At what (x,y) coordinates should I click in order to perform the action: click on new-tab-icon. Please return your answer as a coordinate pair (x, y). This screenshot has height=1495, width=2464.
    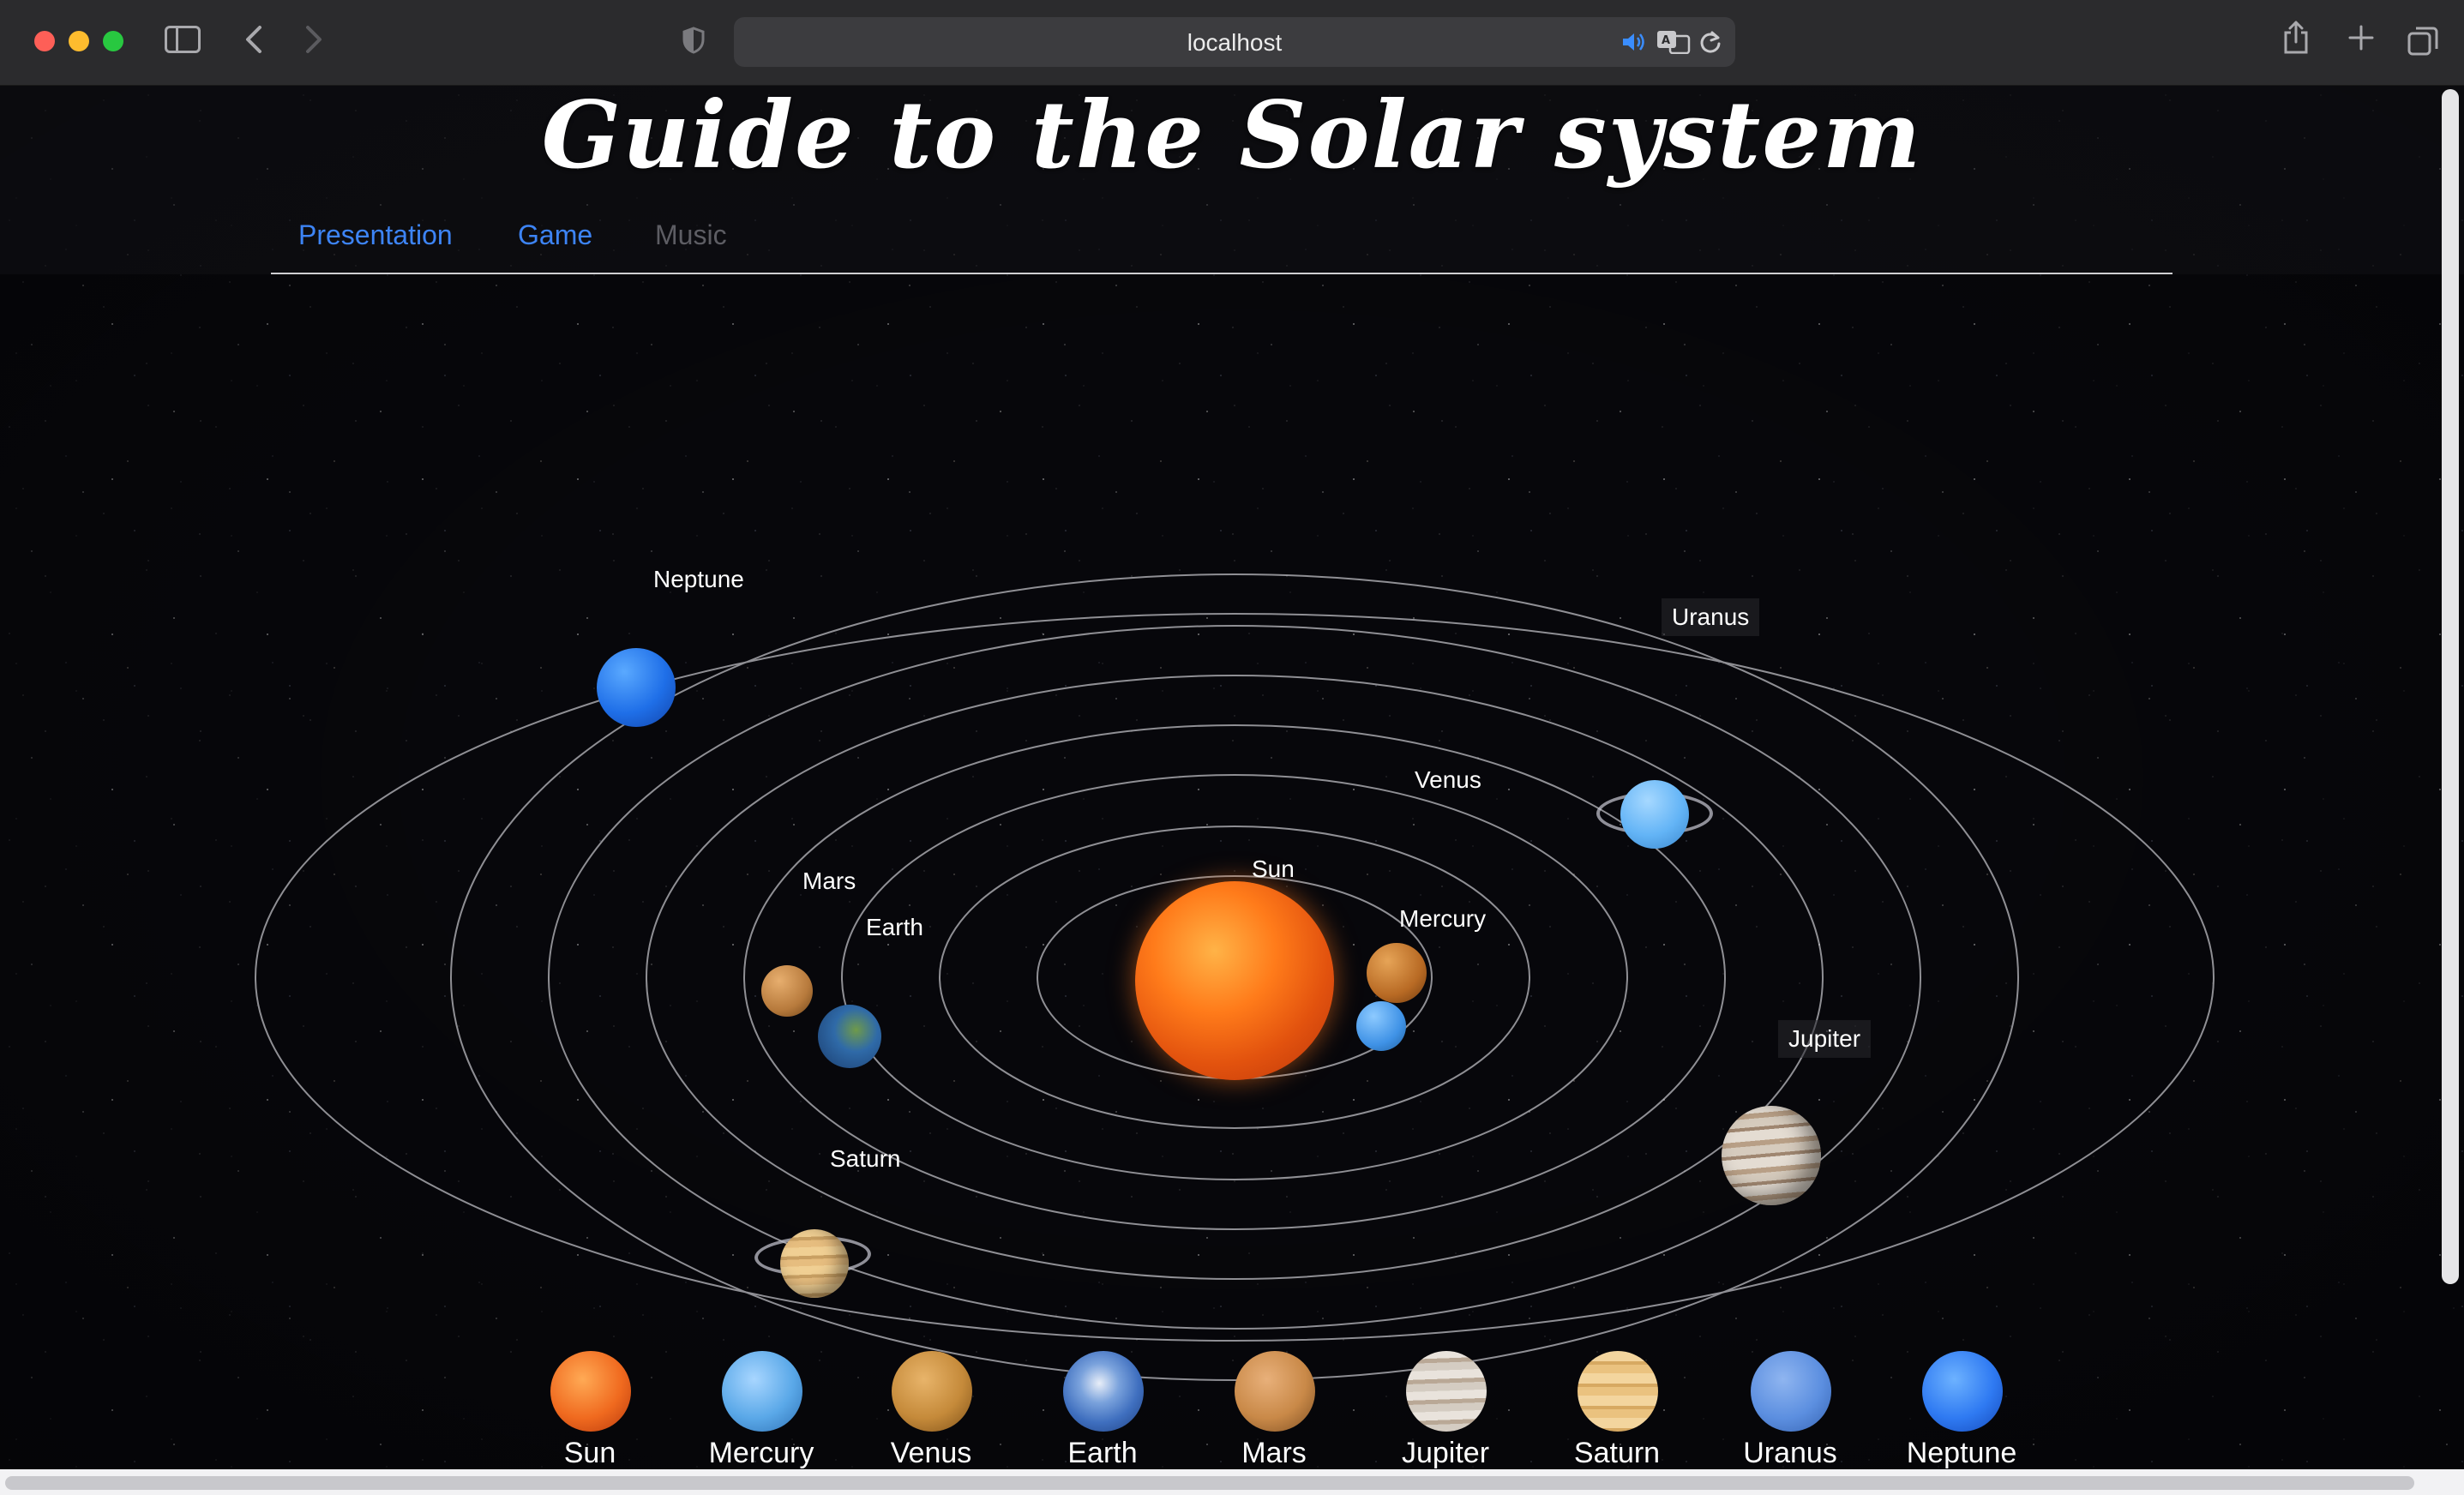
    Looking at the image, I should click on (2361, 38).